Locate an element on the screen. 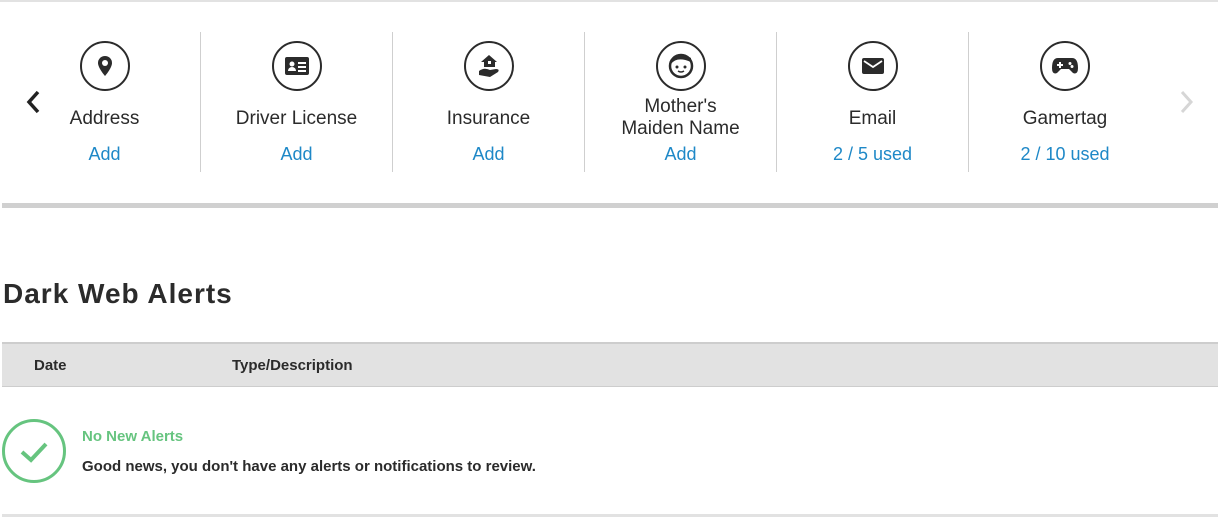  section-divider is located at coordinates (610, 205).